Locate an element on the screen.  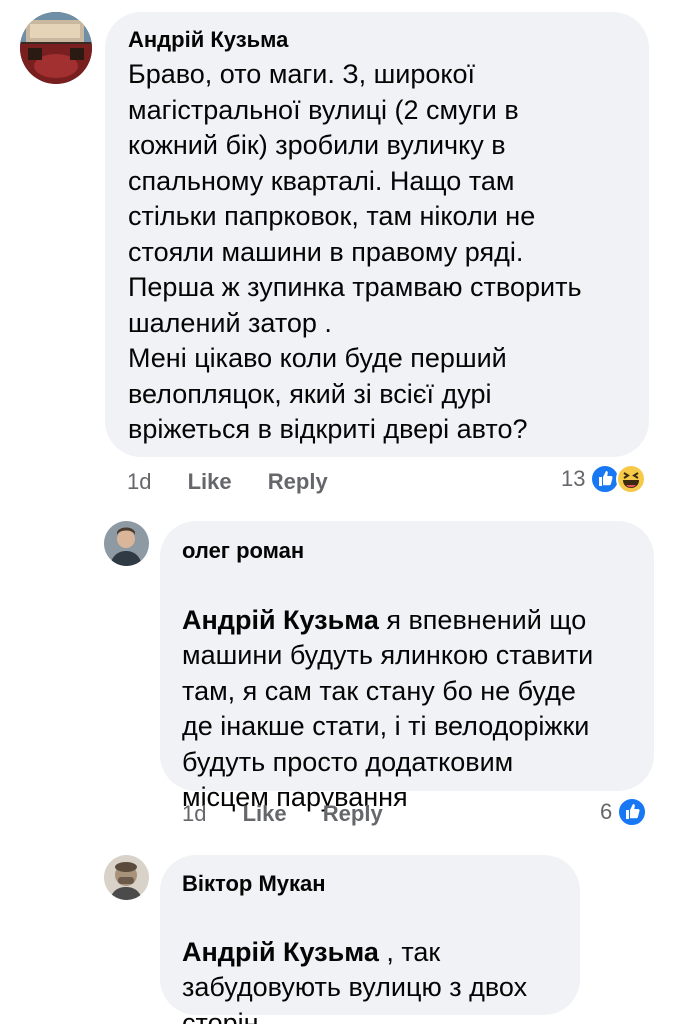
haha-icon is located at coordinates (631, 479).